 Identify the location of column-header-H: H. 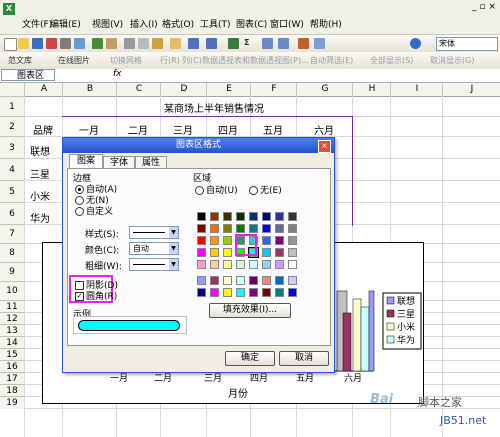
(371, 89).